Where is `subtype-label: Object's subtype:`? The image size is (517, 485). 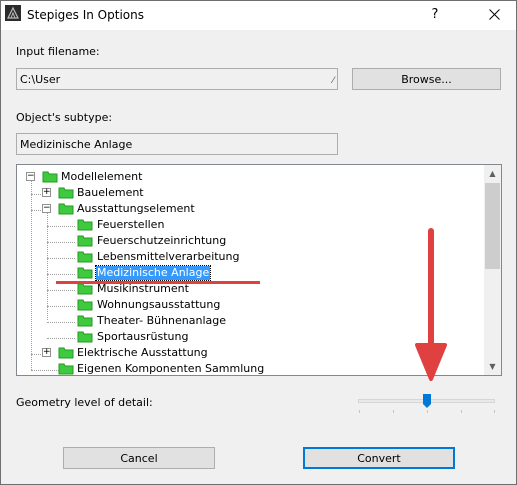 subtype-label: Object's subtype: is located at coordinates (64, 117).